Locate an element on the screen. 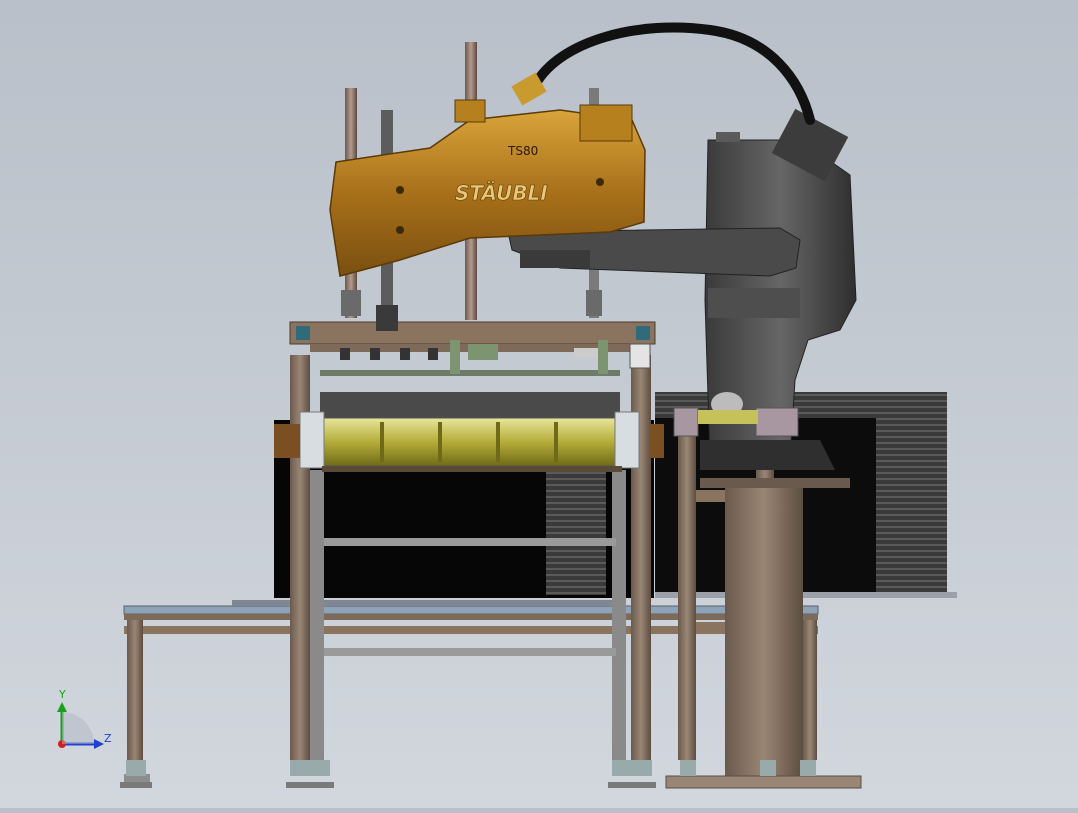 Image resolution: width=1078 pixels, height=813 pixels. triad-y-label: Y is located at coordinates (62, 694).